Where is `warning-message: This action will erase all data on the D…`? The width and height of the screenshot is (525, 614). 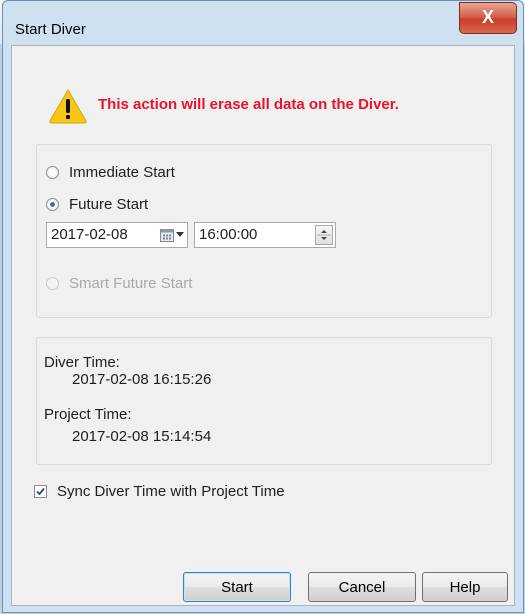
warning-message: This action will erase all data on the D… is located at coordinates (248, 104).